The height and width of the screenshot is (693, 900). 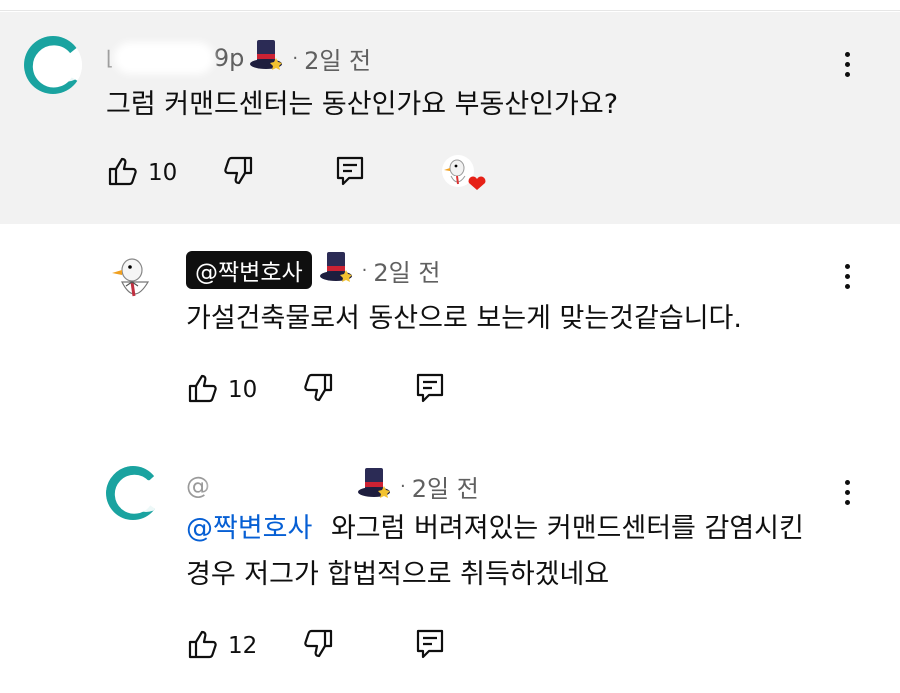 I want to click on like-count: 12, so click(x=243, y=646).